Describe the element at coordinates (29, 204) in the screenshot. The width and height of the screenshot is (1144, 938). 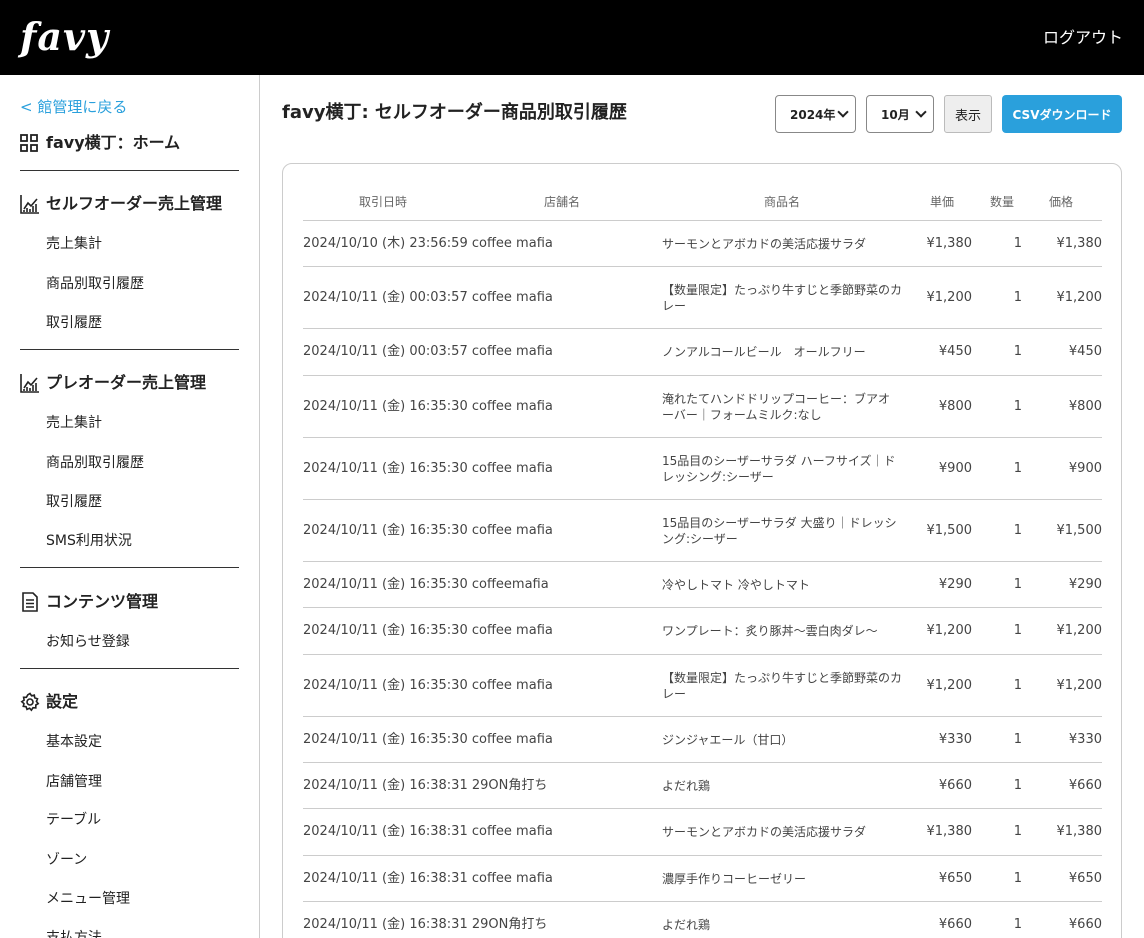
I see `chart-icon` at that location.